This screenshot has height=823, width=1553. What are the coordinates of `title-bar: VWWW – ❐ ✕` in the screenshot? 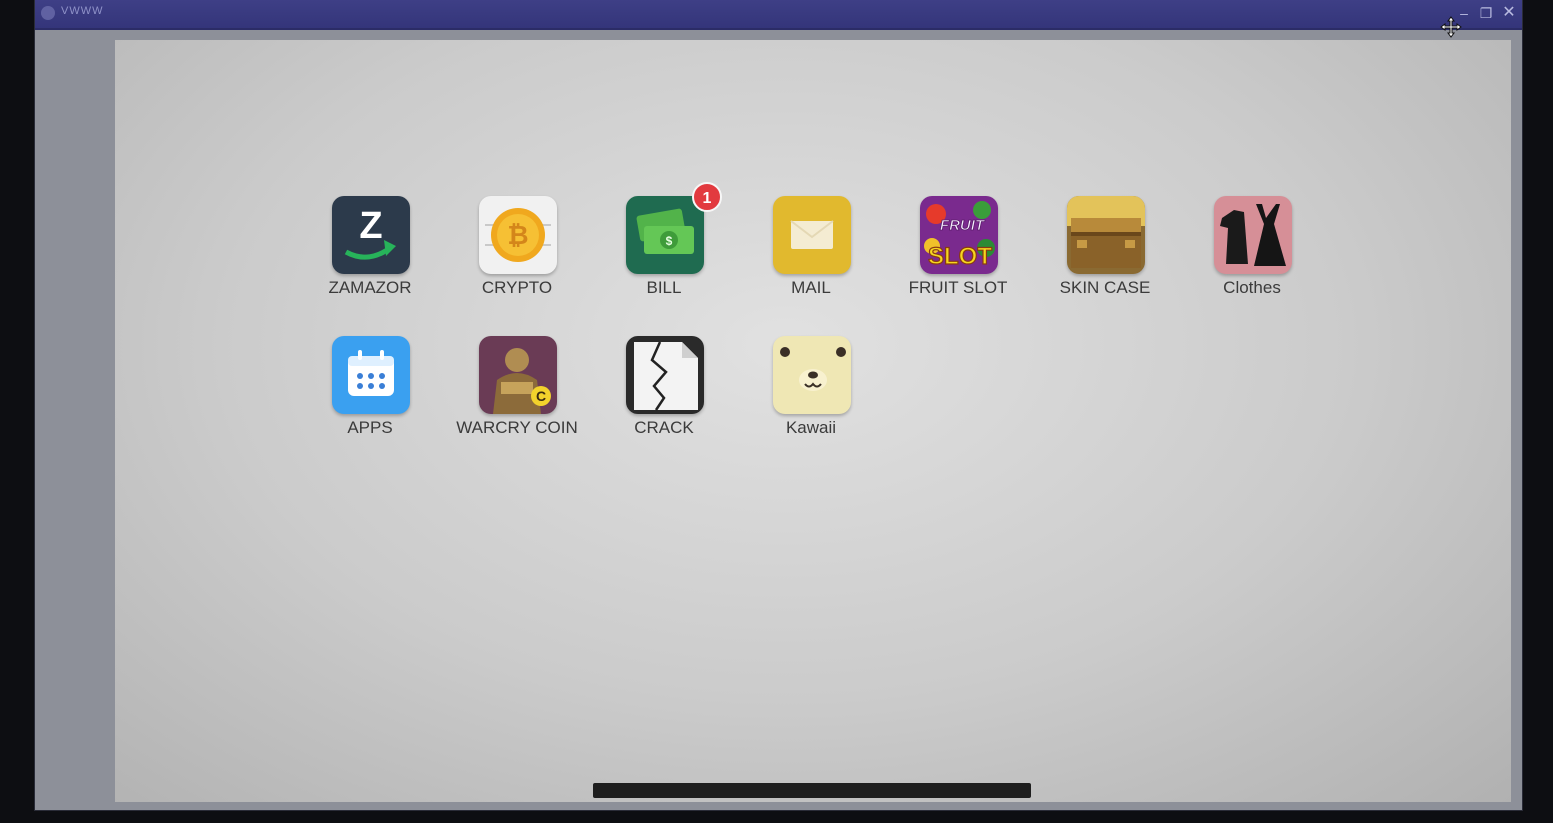 It's located at (778, 19).